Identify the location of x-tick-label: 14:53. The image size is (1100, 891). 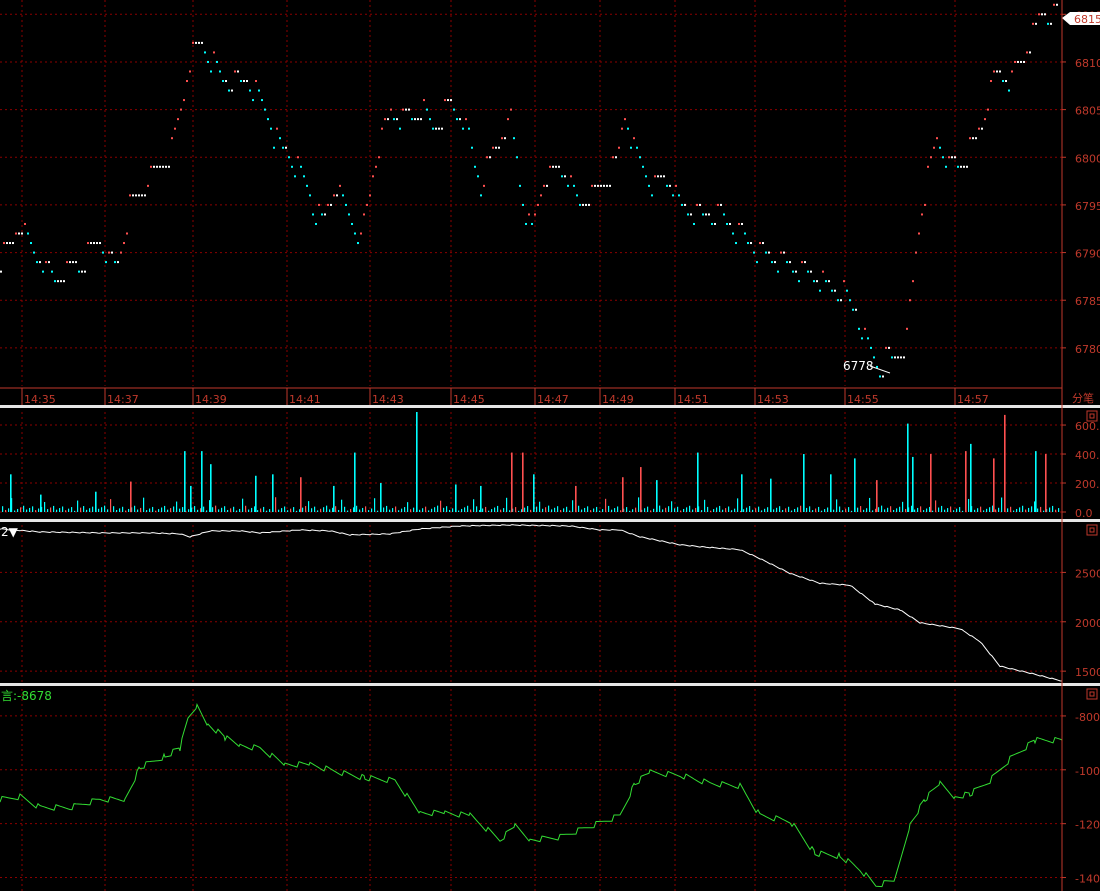
(773, 399).